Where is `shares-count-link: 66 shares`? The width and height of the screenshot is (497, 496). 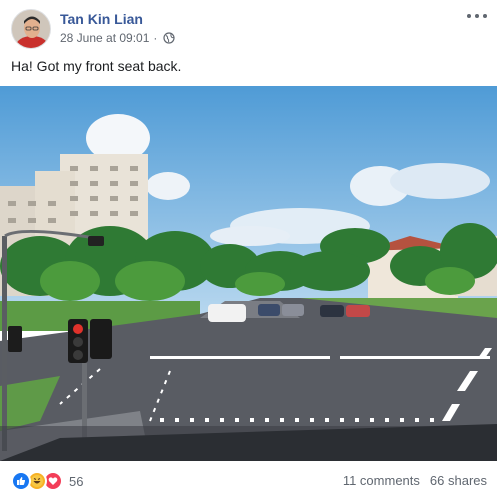
shares-count-link: 66 shares is located at coordinates (458, 480).